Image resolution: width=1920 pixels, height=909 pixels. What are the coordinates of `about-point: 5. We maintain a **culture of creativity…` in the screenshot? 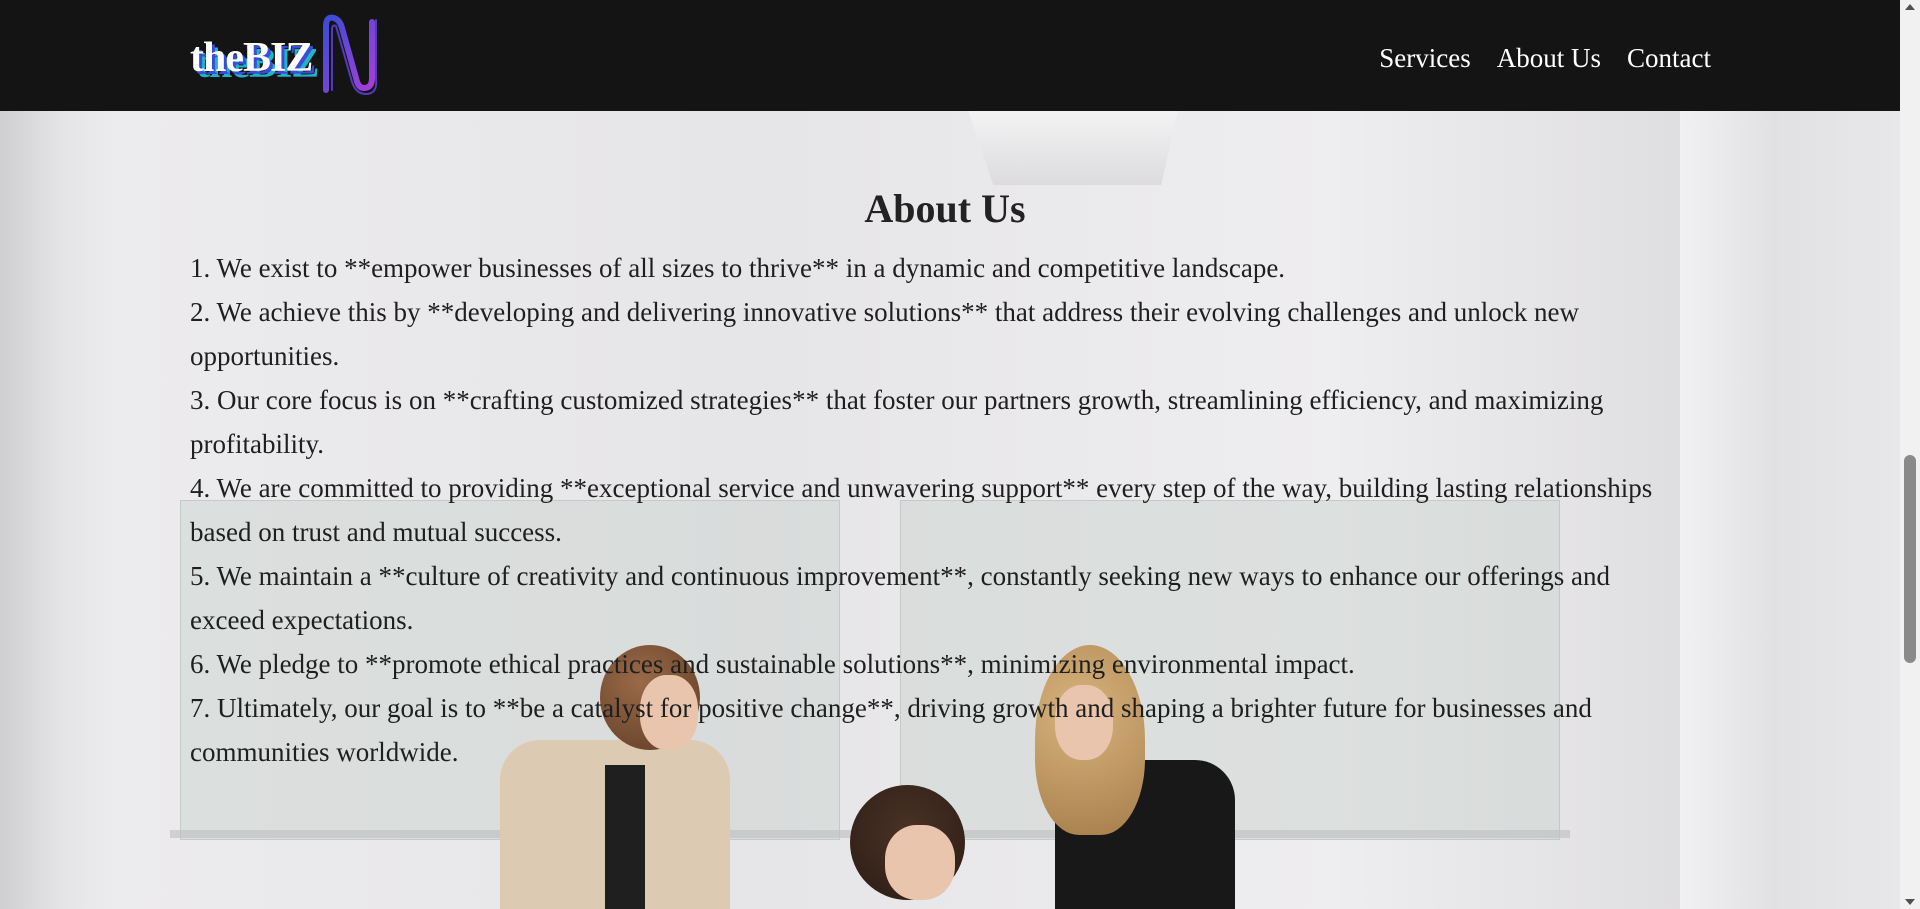 It's located at (900, 598).